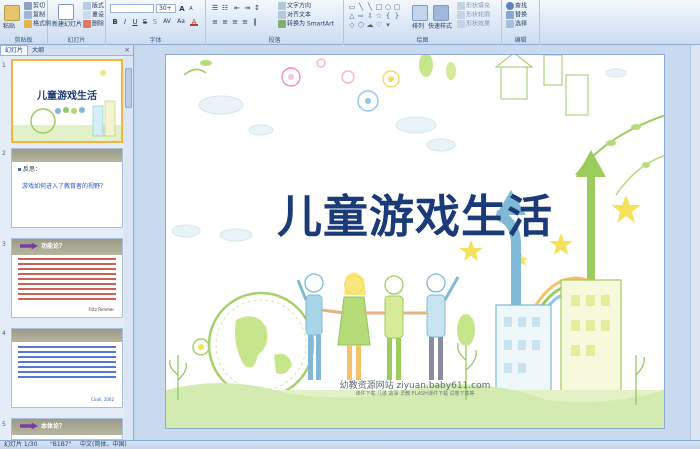 The width and height of the screenshot is (700, 449). Describe the element at coordinates (93, 24) in the screenshot. I see `delete-slide-button: 删除` at that location.